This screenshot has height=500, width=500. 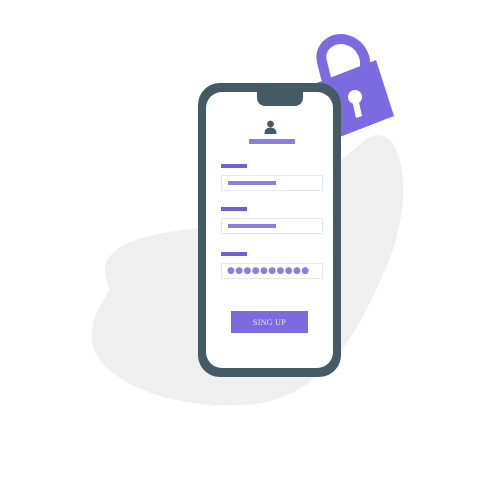 I want to click on password-field: ●●●●●●●●●●, so click(x=272, y=271).